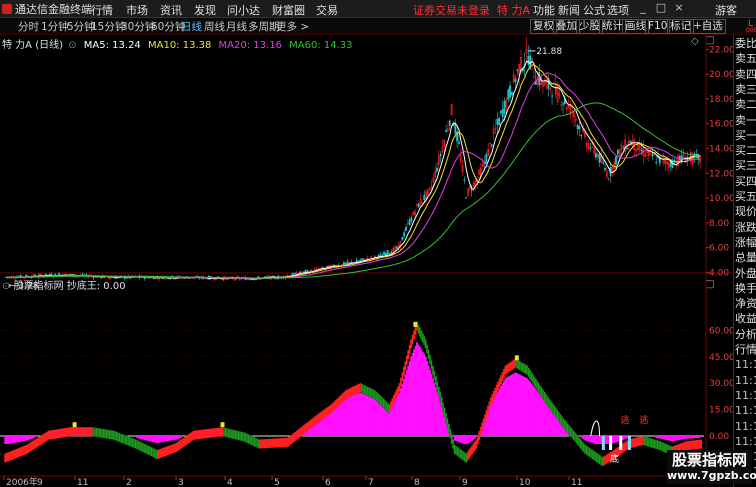  I want to click on maximize-icon: □, so click(661, 8).